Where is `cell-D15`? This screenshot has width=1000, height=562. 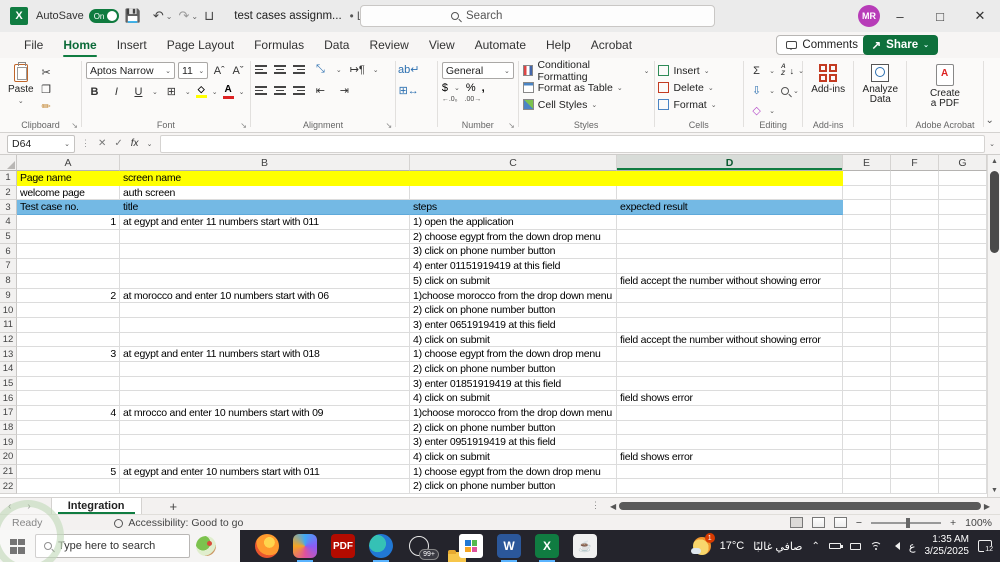 cell-D15 is located at coordinates (730, 384).